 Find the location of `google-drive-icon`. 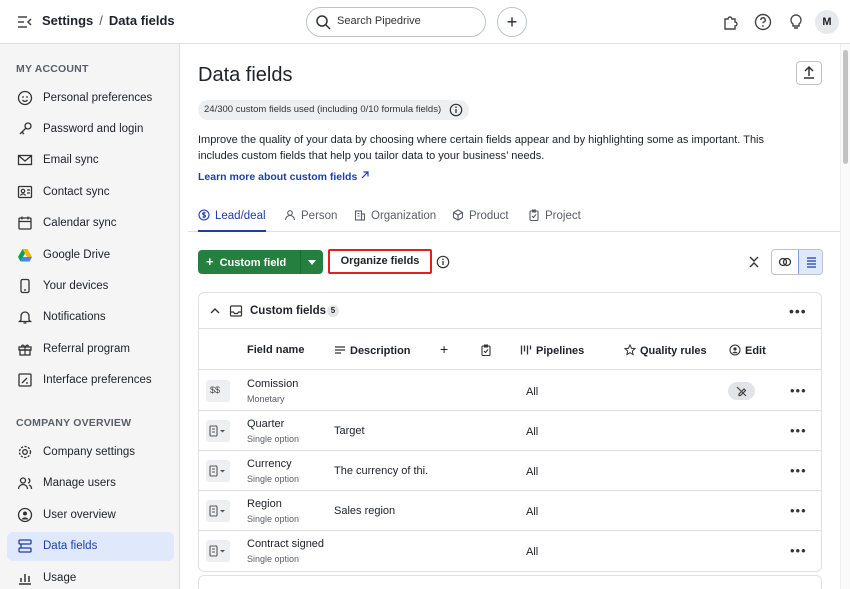

google-drive-icon is located at coordinates (25, 255).